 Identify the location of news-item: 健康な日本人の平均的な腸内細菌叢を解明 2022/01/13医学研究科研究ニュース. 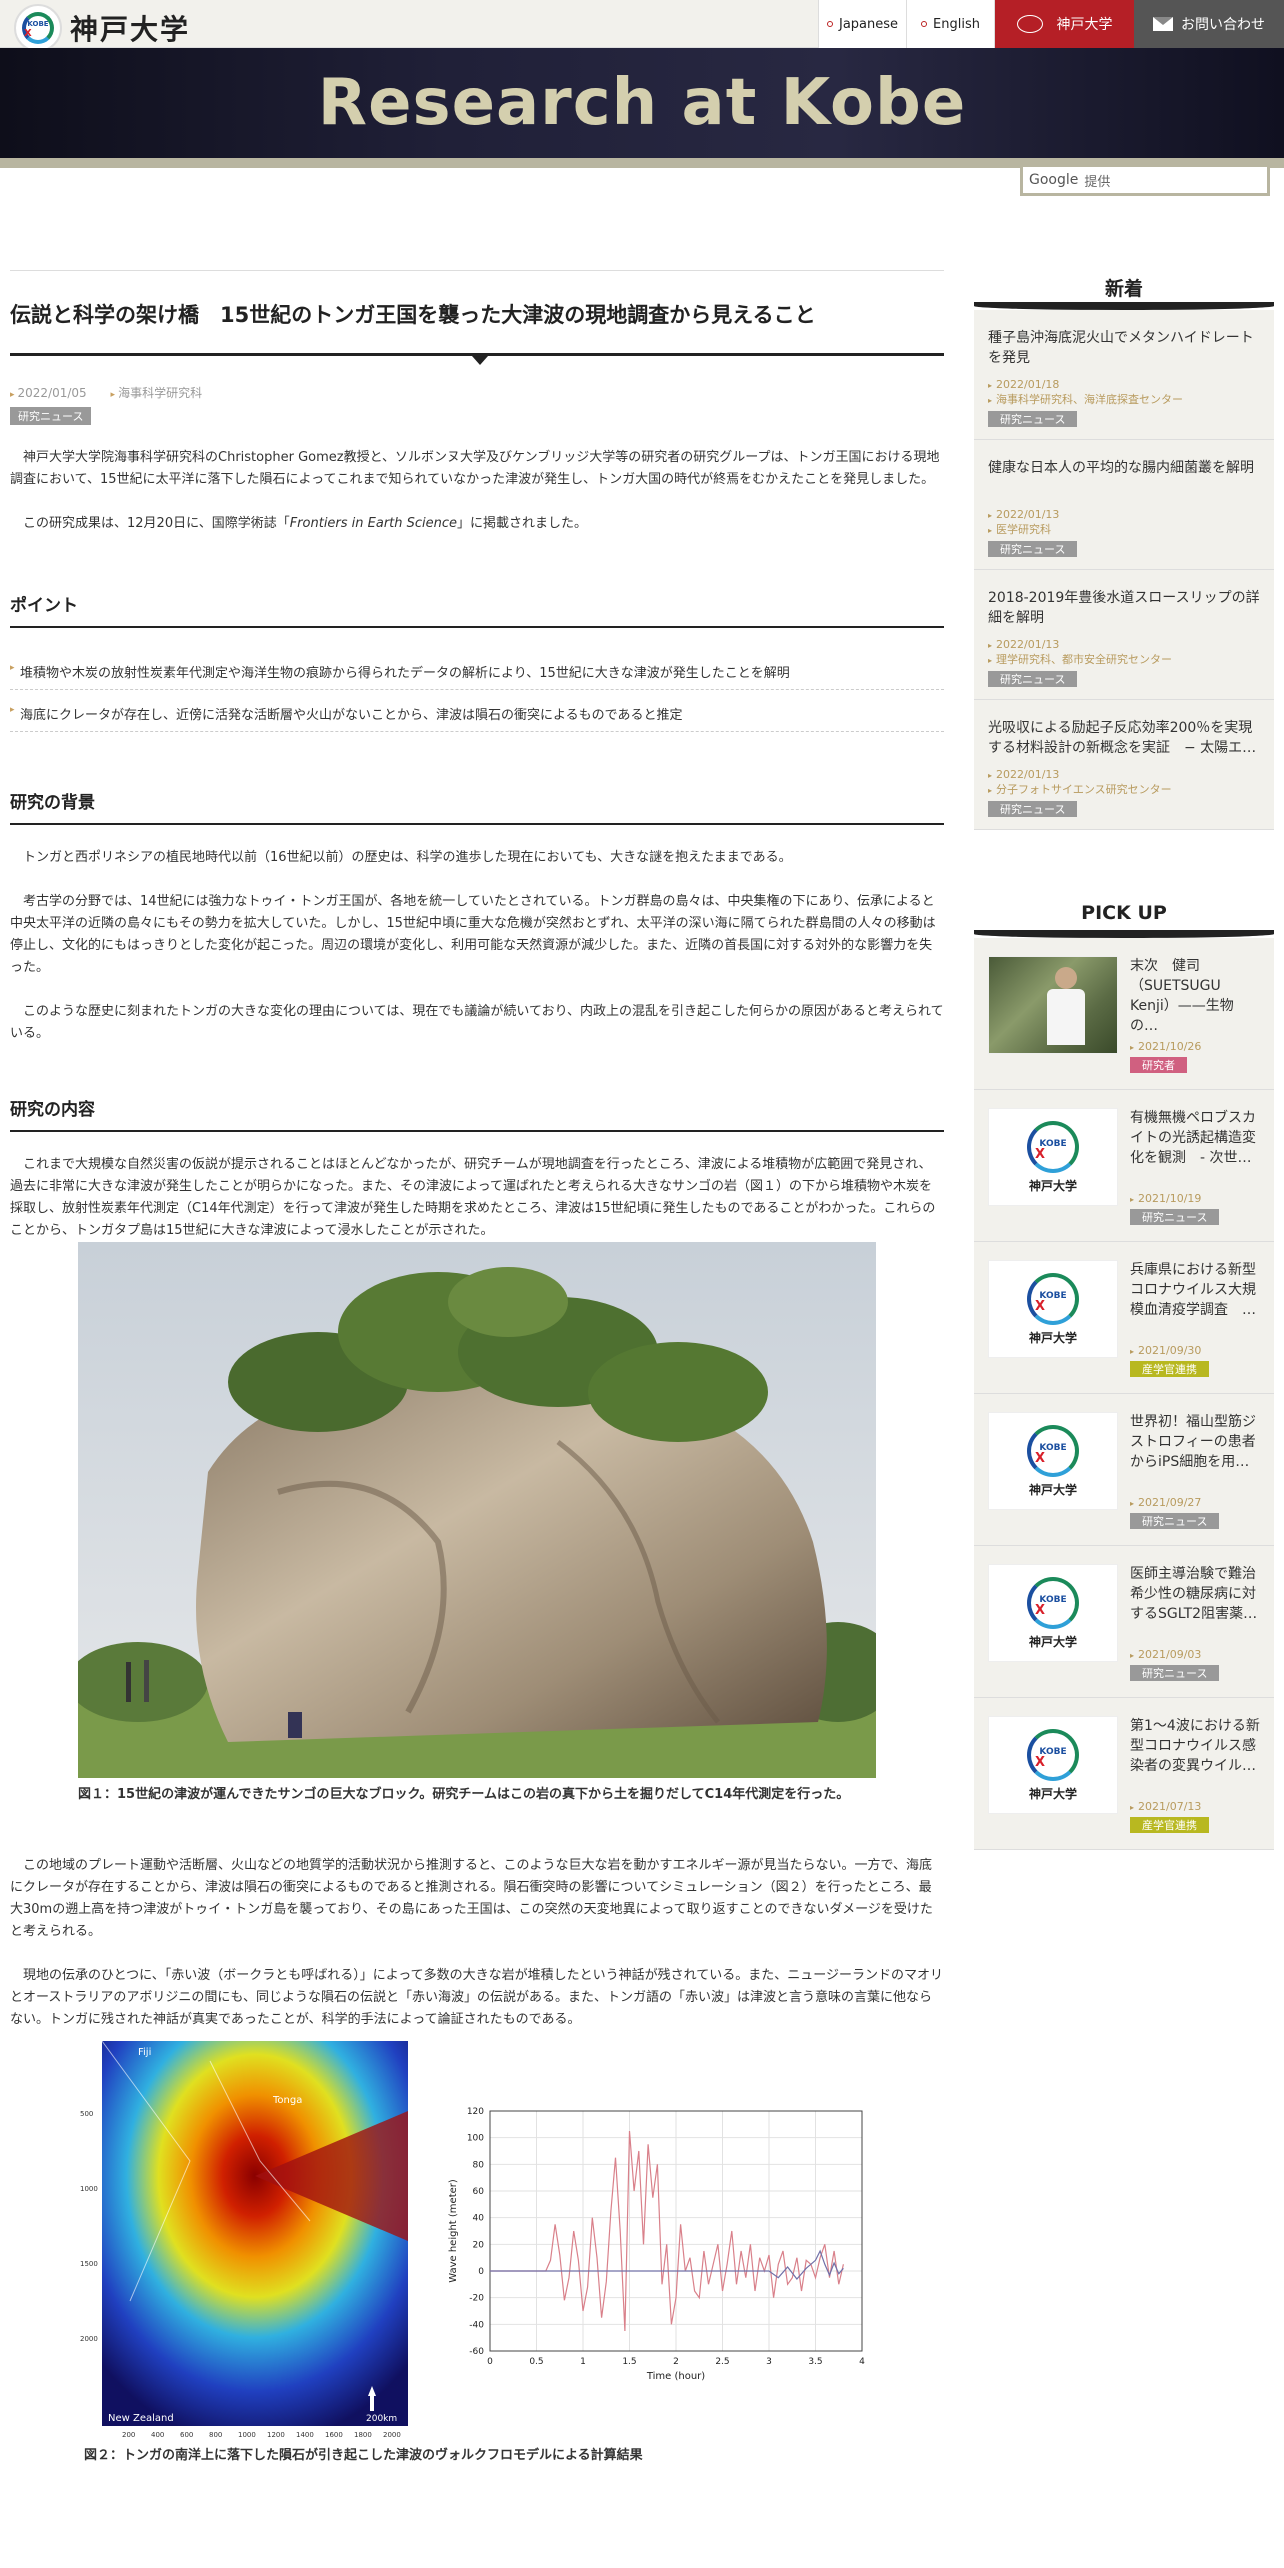
(1124, 505).